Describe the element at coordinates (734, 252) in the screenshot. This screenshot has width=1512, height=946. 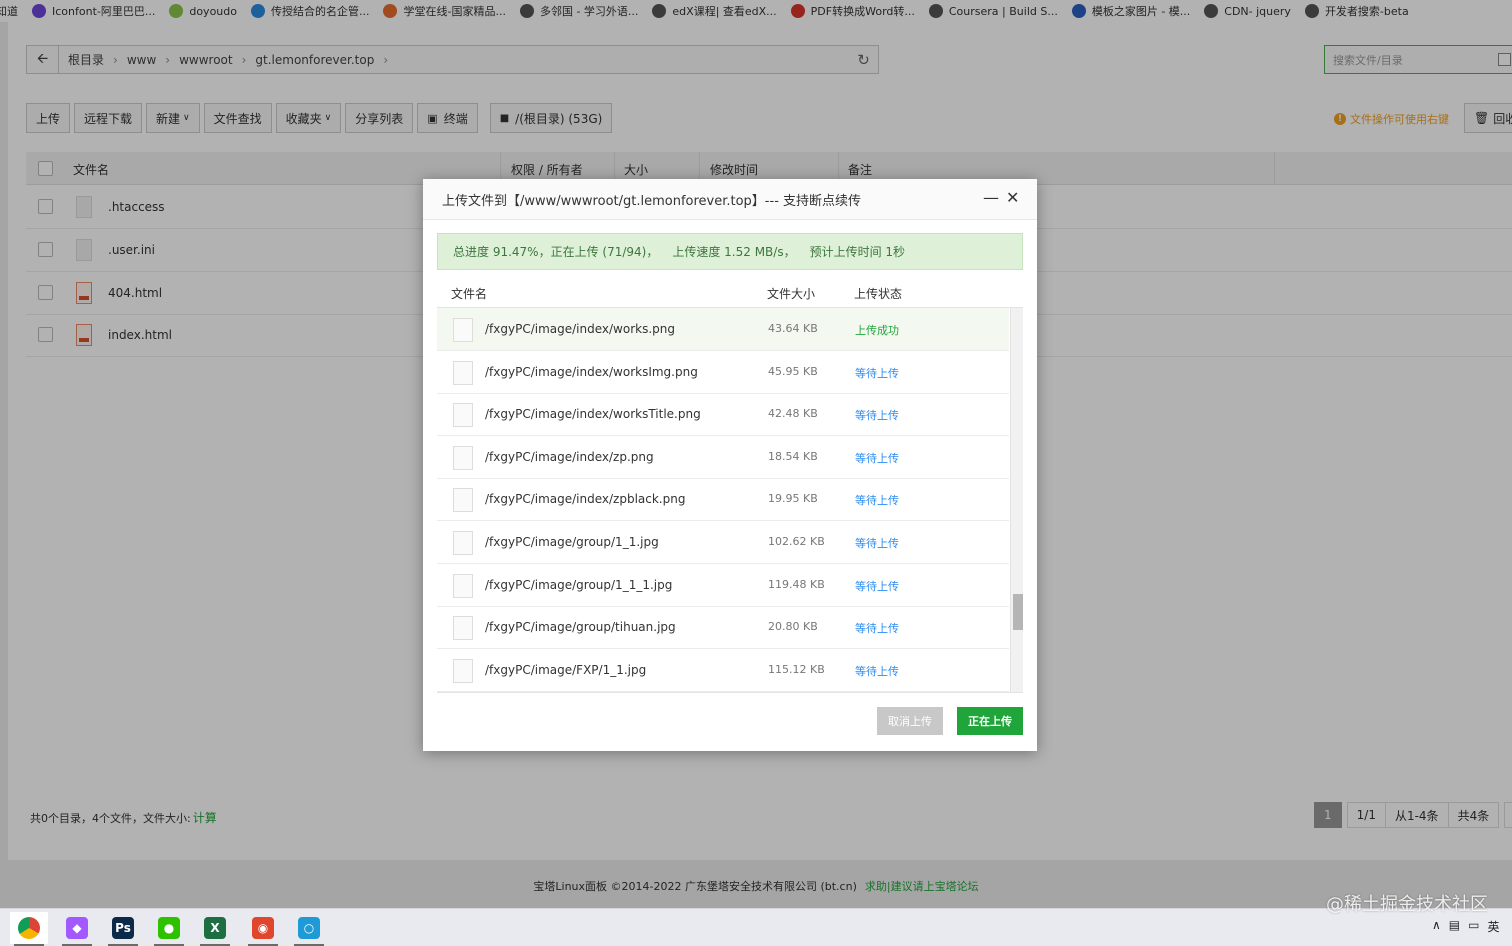
I see `progress-speed: 上传速度 1.52 MB/s，` at that location.